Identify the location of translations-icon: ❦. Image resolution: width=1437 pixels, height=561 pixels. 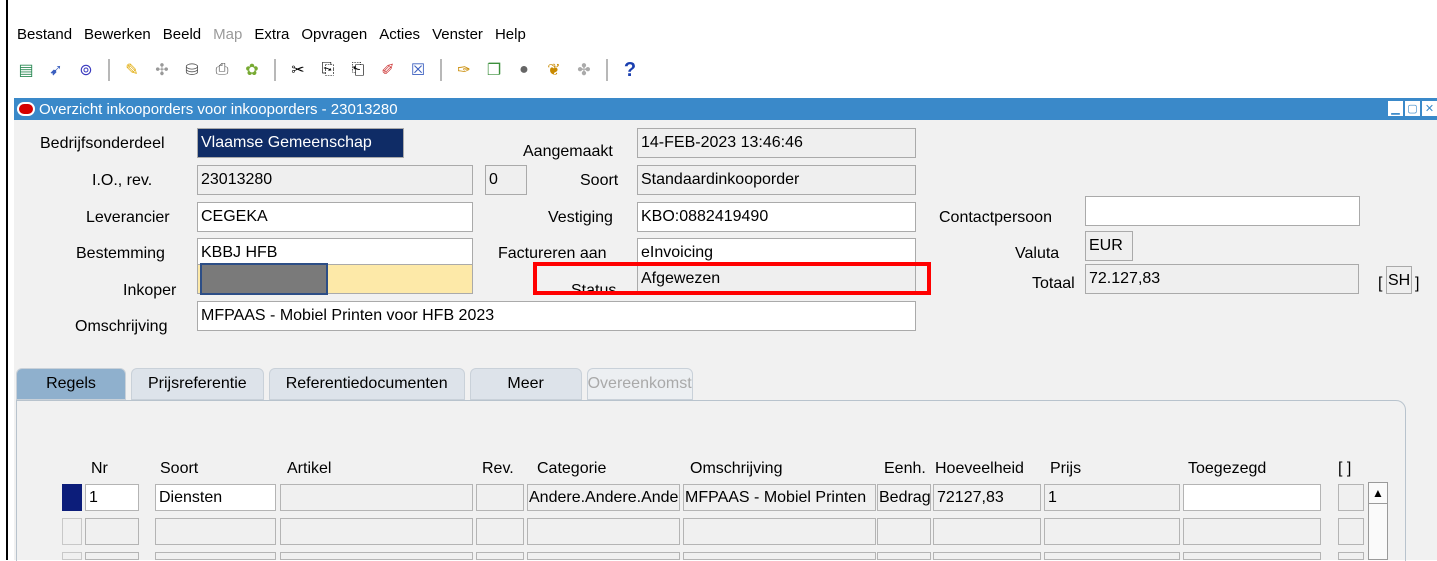
(554, 70).